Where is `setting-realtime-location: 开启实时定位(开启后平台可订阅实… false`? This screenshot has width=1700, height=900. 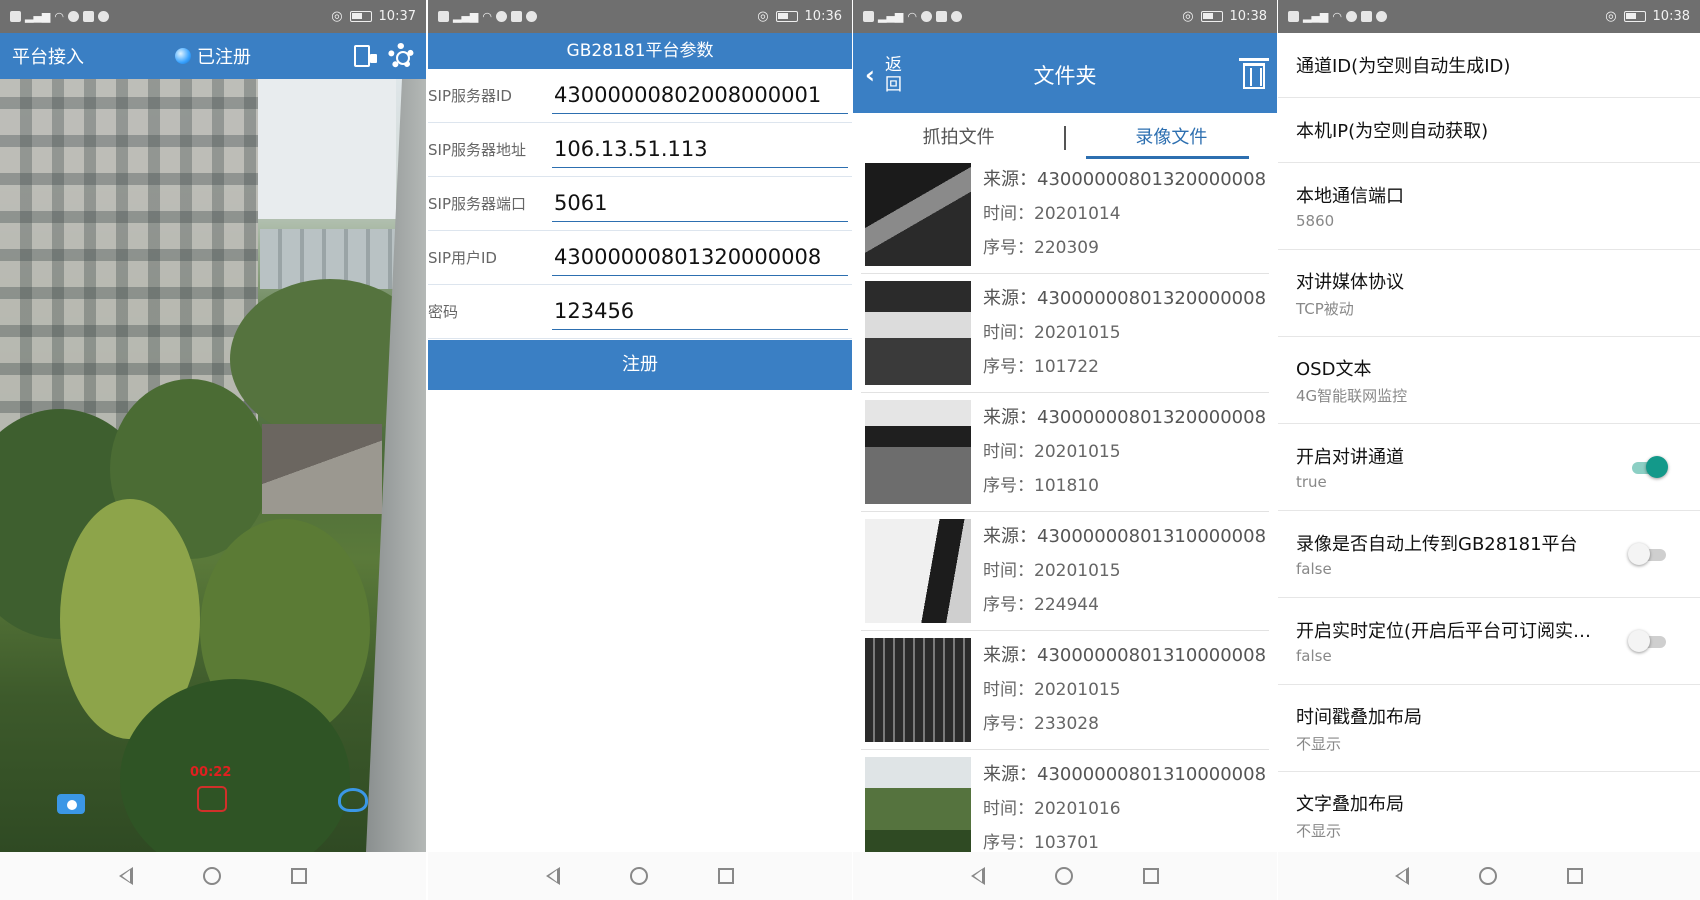
setting-realtime-location: 开启实时定位(开启后平台可订阅实… false is located at coordinates (1489, 641).